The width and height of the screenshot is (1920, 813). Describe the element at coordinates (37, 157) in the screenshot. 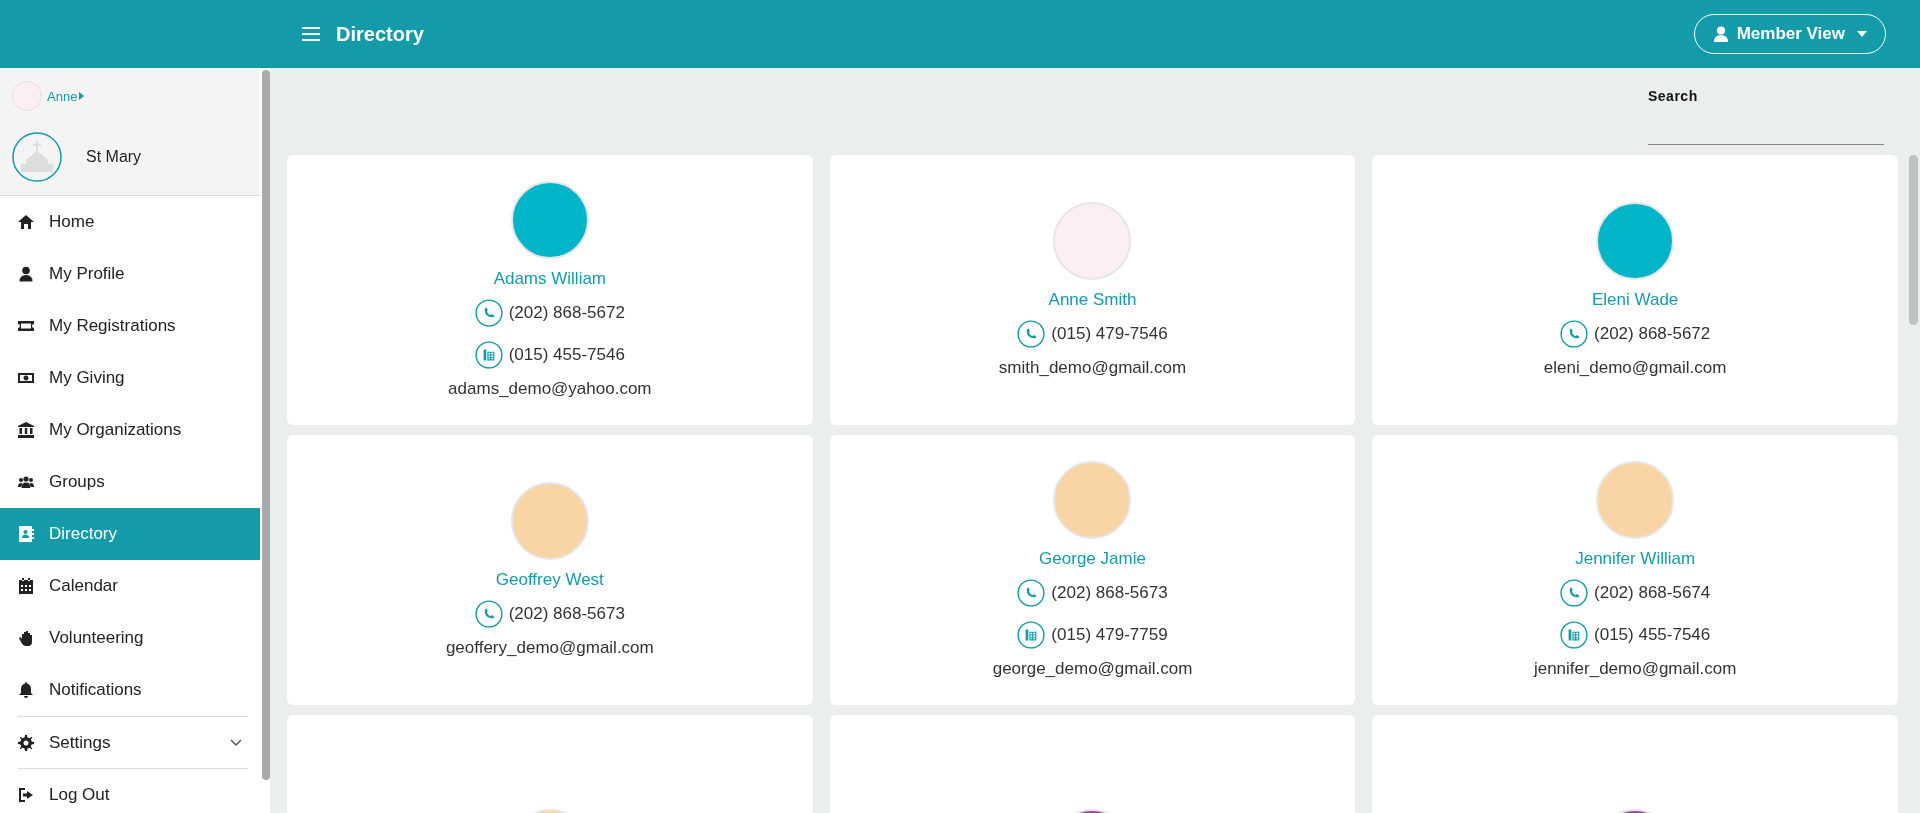

I see `church-icon` at that location.